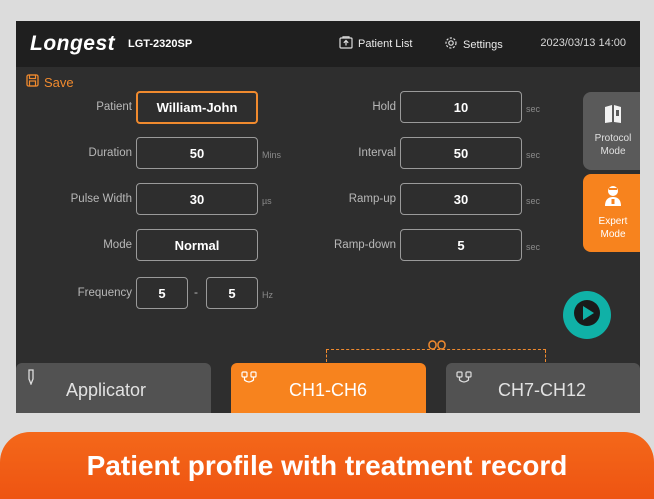  I want to click on interval-unit: sec, so click(533, 155).